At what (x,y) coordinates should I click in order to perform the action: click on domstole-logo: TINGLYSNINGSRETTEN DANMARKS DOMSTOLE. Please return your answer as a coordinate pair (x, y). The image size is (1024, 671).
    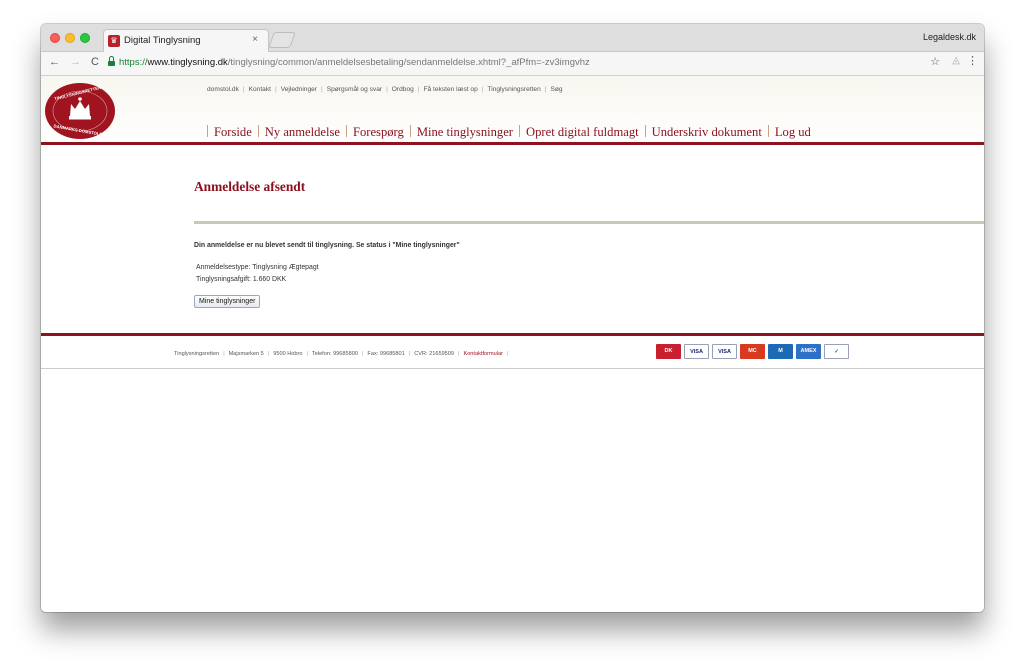
    Looking at the image, I should click on (80, 111).